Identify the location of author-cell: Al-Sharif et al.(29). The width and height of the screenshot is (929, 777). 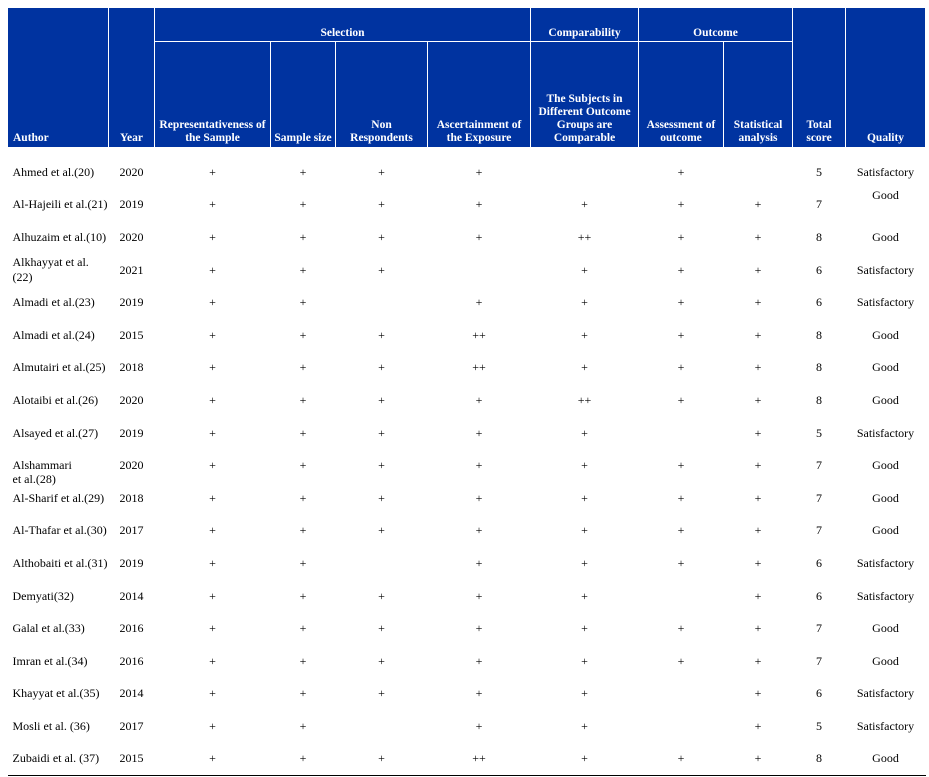
(58, 497).